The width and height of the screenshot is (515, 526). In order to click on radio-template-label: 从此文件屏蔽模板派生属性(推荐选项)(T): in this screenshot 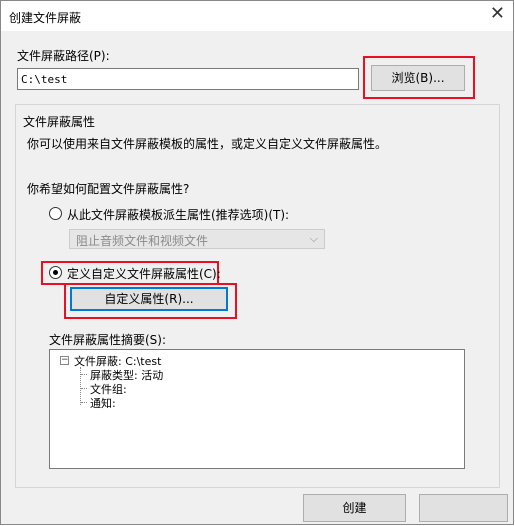, I will do `click(178, 214)`.